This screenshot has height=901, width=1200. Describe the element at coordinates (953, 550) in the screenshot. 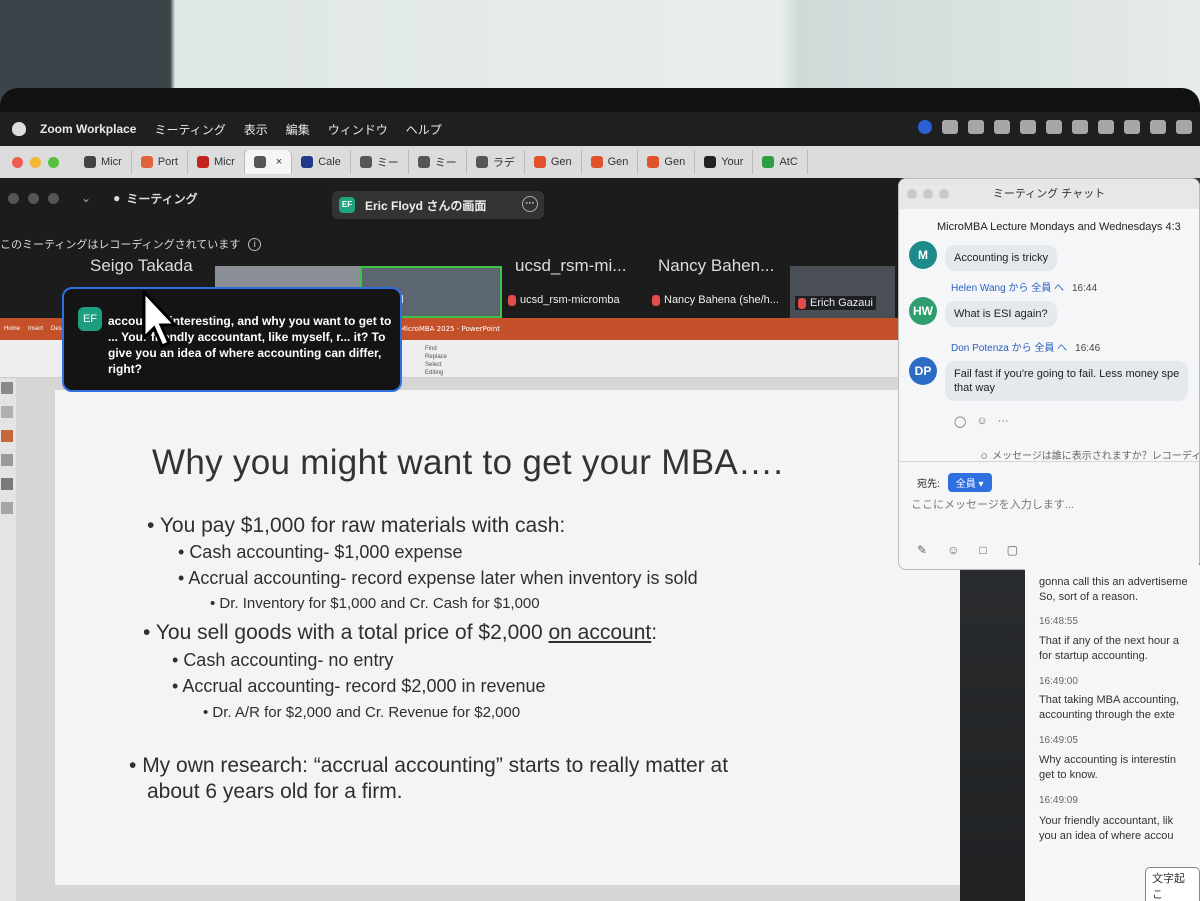

I see `emoji-icon: ☺` at that location.